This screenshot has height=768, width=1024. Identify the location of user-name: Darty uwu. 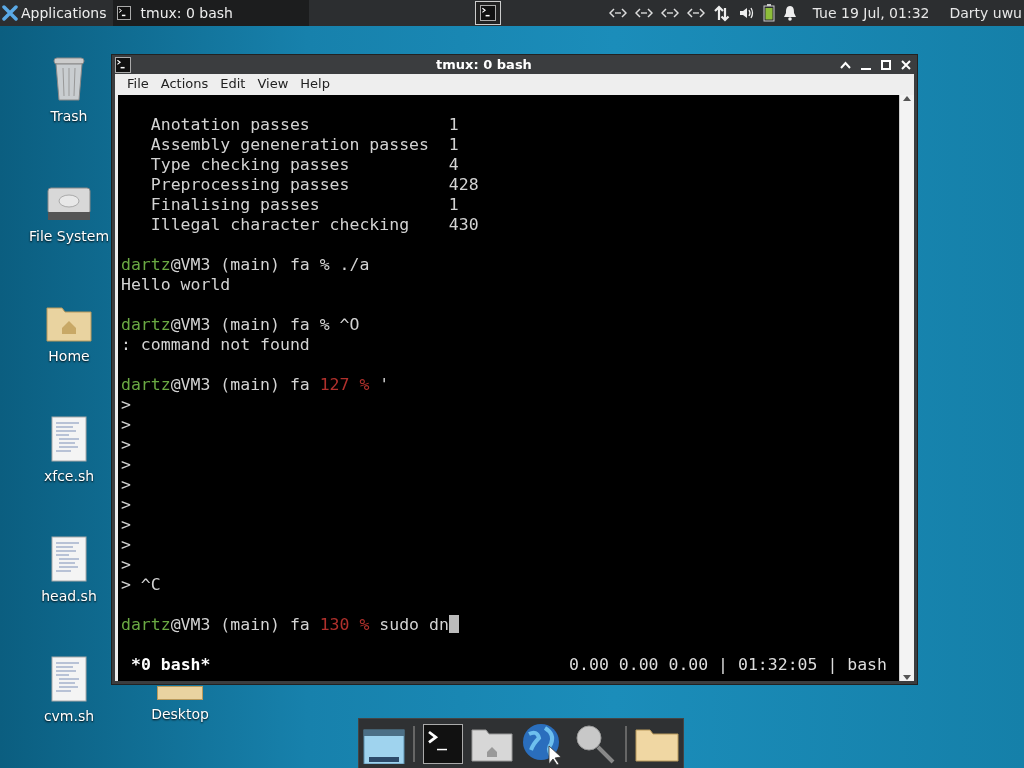
(985, 13).